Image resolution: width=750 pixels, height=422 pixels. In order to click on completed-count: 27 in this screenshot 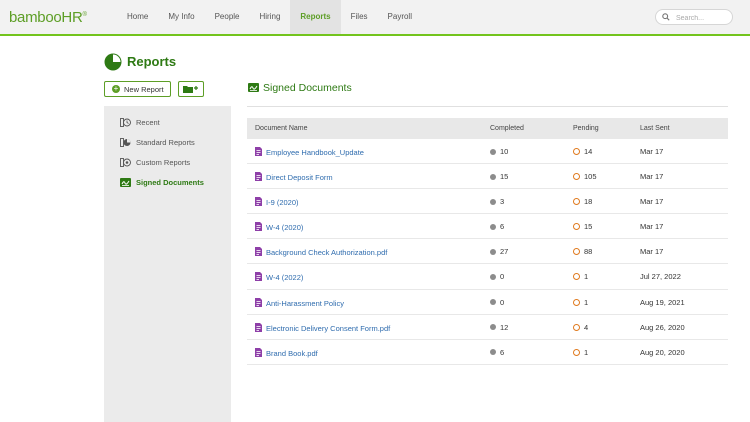, I will do `click(504, 252)`.